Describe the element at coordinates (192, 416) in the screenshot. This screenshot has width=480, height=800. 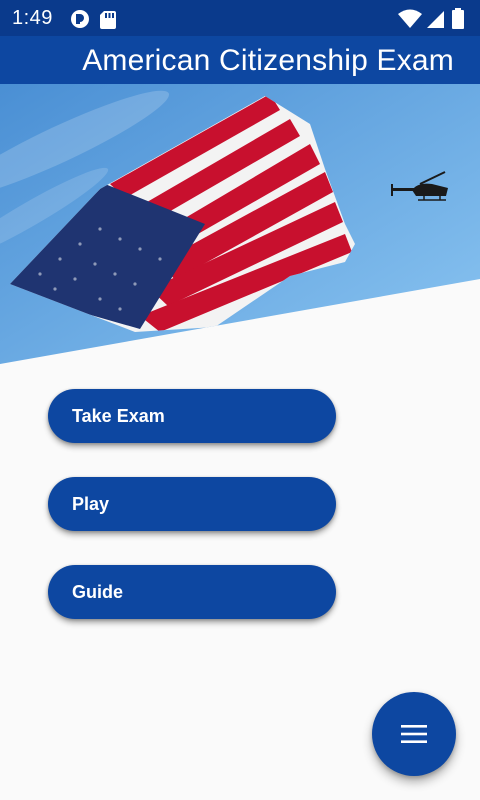
I see `take-exam-button: Take Exam` at that location.